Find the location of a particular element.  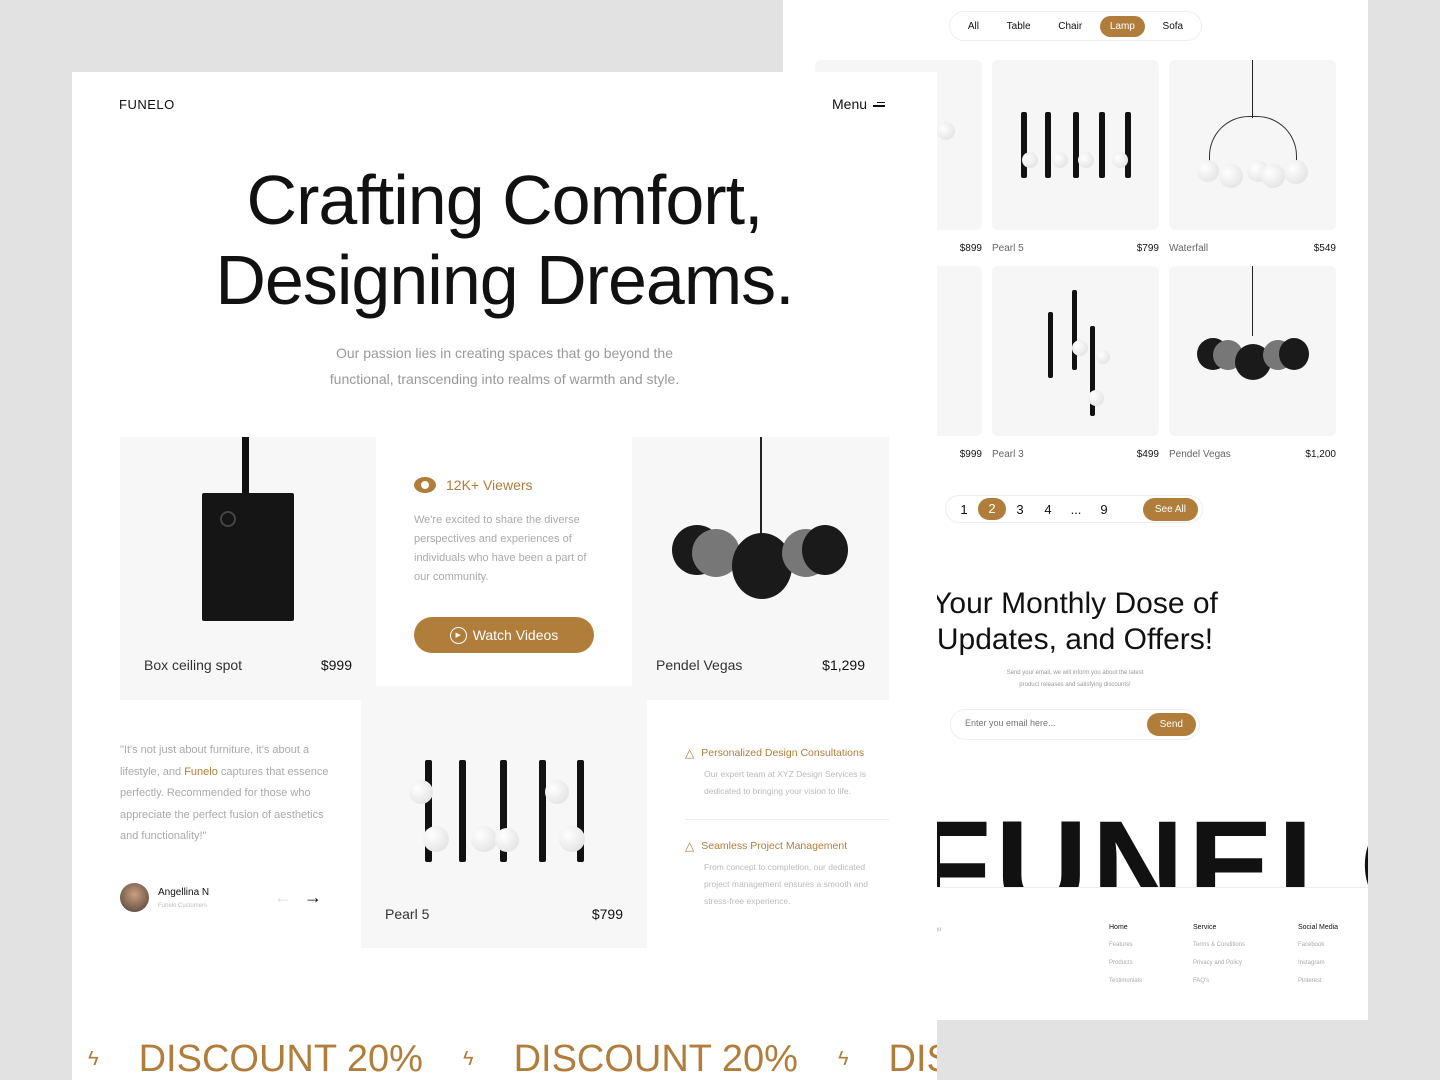

page-1: 1 is located at coordinates (964, 509).